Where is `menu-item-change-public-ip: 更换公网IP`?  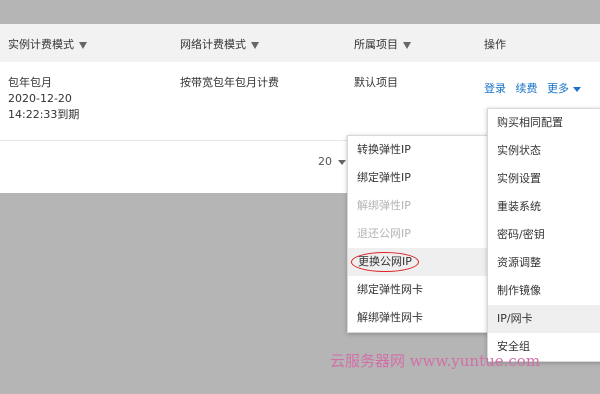 menu-item-change-public-ip: 更换公网IP is located at coordinates (418, 262).